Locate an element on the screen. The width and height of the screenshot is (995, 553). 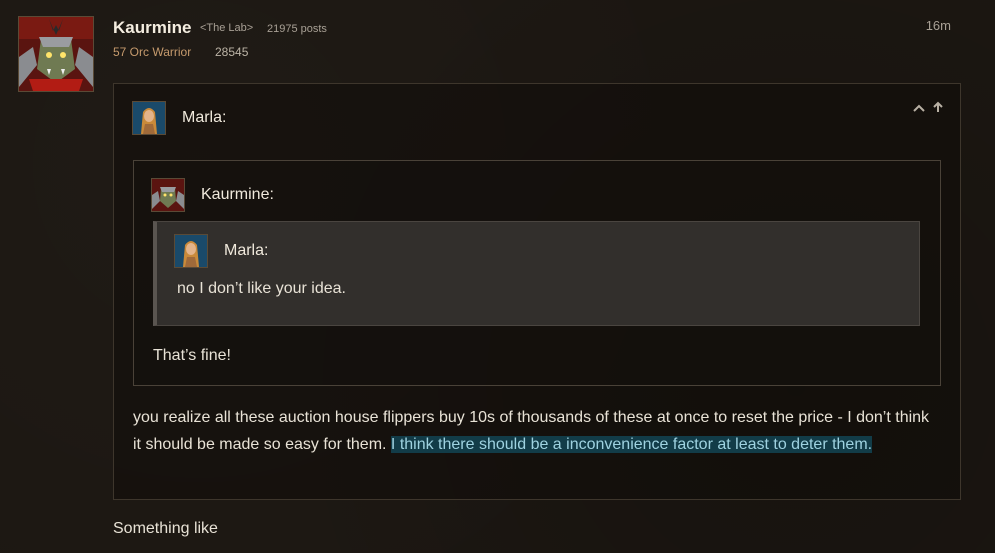
author-avatar is located at coordinates (56, 54).